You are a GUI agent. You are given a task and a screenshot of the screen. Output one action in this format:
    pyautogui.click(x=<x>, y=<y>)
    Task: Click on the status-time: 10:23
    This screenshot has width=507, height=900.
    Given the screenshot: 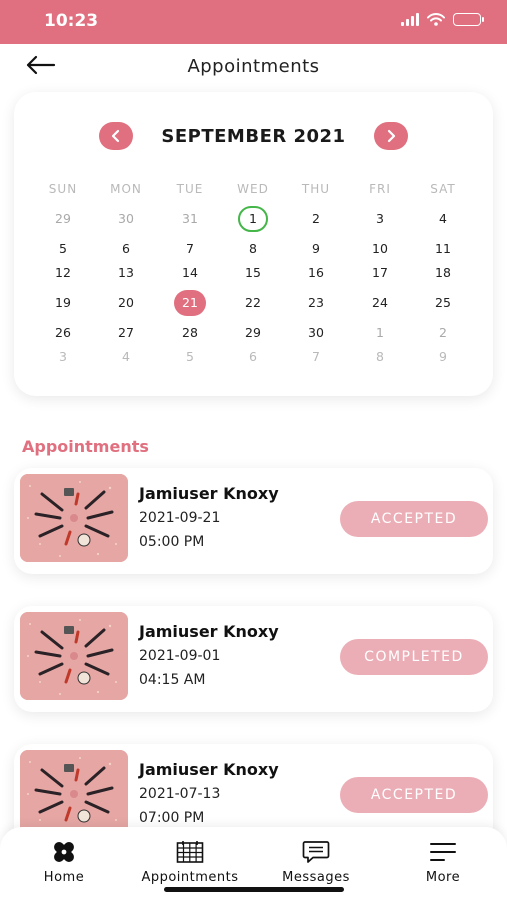 What is the action you would take?
    pyautogui.click(x=71, y=21)
    